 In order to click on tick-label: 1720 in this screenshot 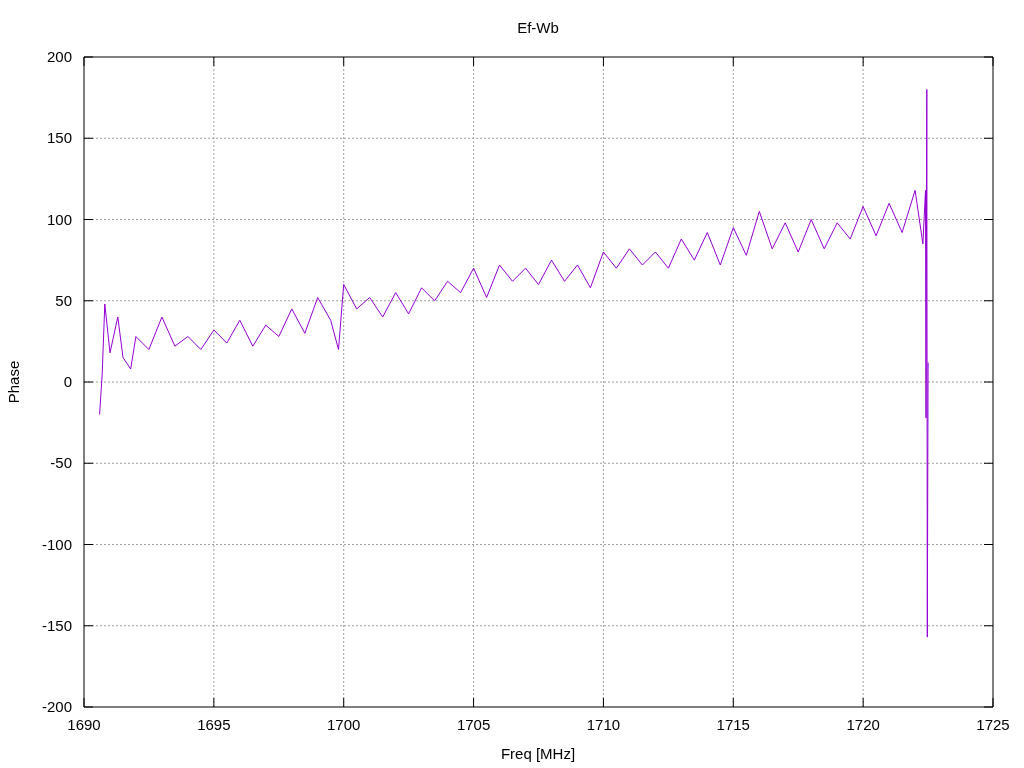, I will do `click(863, 724)`.